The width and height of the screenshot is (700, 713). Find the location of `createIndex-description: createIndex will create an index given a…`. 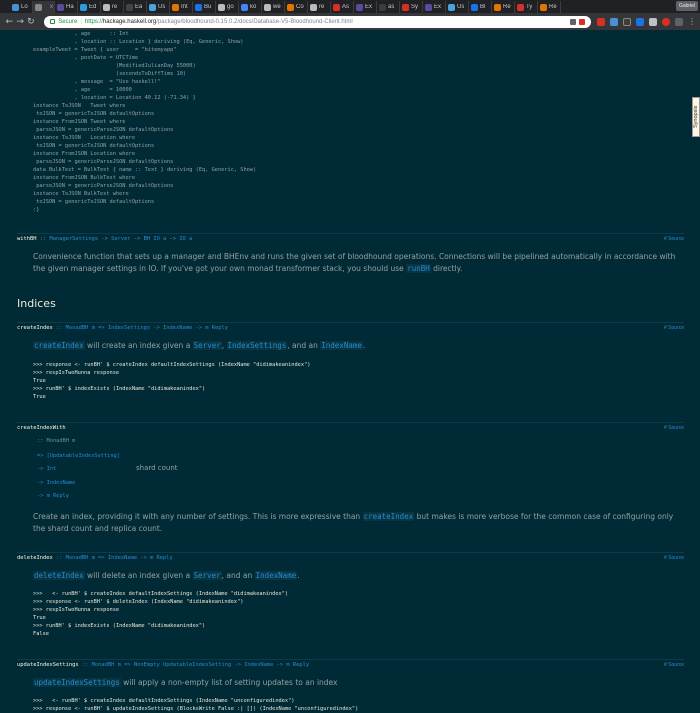

createIndex-description: createIndex will create an index given a… is located at coordinates (199, 345).